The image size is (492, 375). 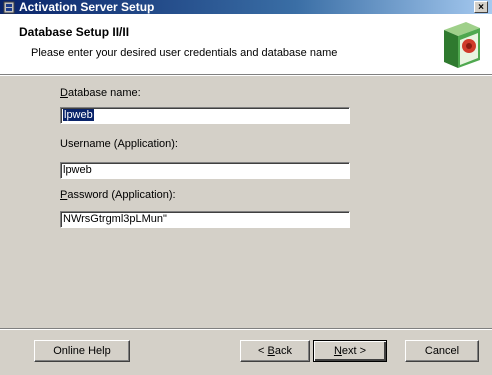 What do you see at coordinates (9, 7) in the screenshot?
I see `setup-app-icon` at bounding box center [9, 7].